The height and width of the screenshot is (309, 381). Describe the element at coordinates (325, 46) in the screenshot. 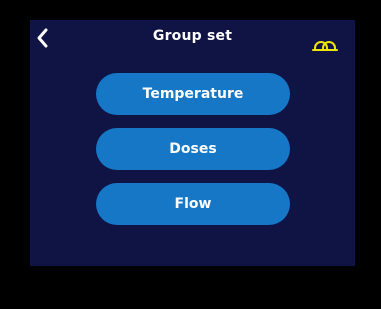

I see `double-ring-icon` at that location.